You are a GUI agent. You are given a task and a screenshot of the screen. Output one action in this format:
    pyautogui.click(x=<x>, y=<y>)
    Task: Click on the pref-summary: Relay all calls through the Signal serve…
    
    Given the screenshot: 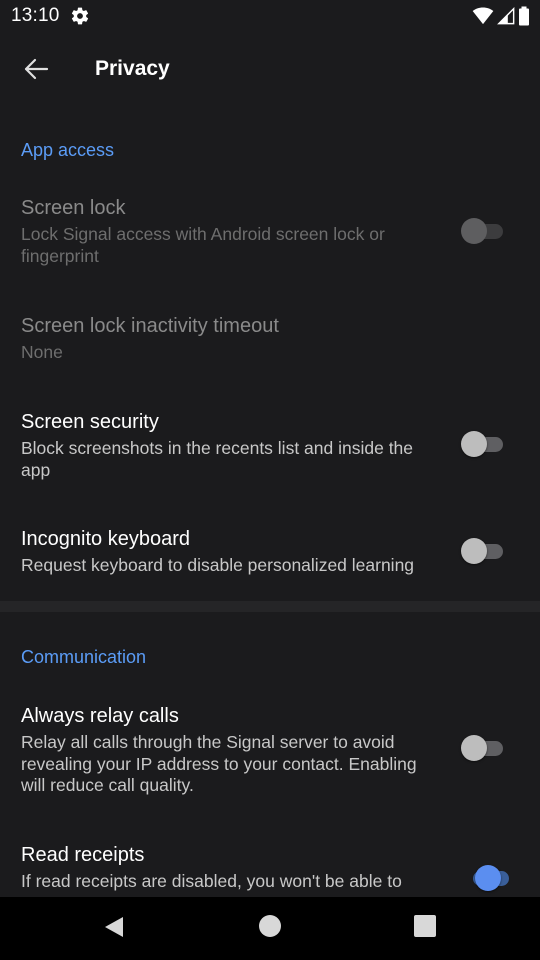 What is the action you would take?
    pyautogui.click(x=219, y=763)
    